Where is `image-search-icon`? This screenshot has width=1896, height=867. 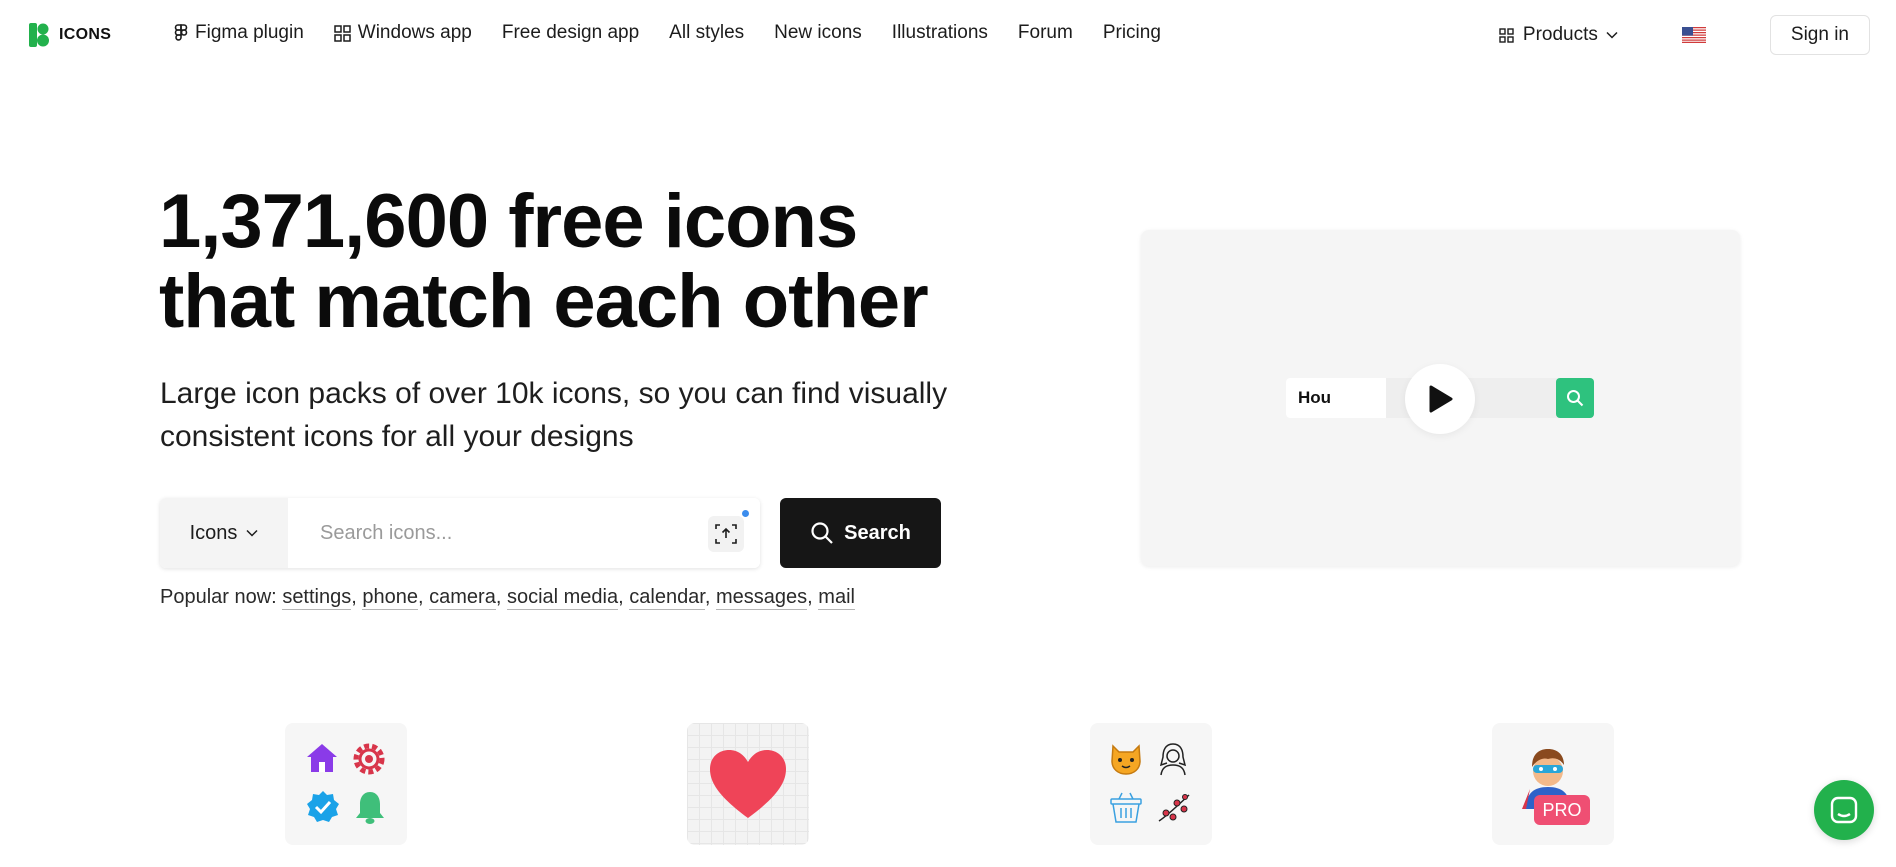 image-search-icon is located at coordinates (726, 534).